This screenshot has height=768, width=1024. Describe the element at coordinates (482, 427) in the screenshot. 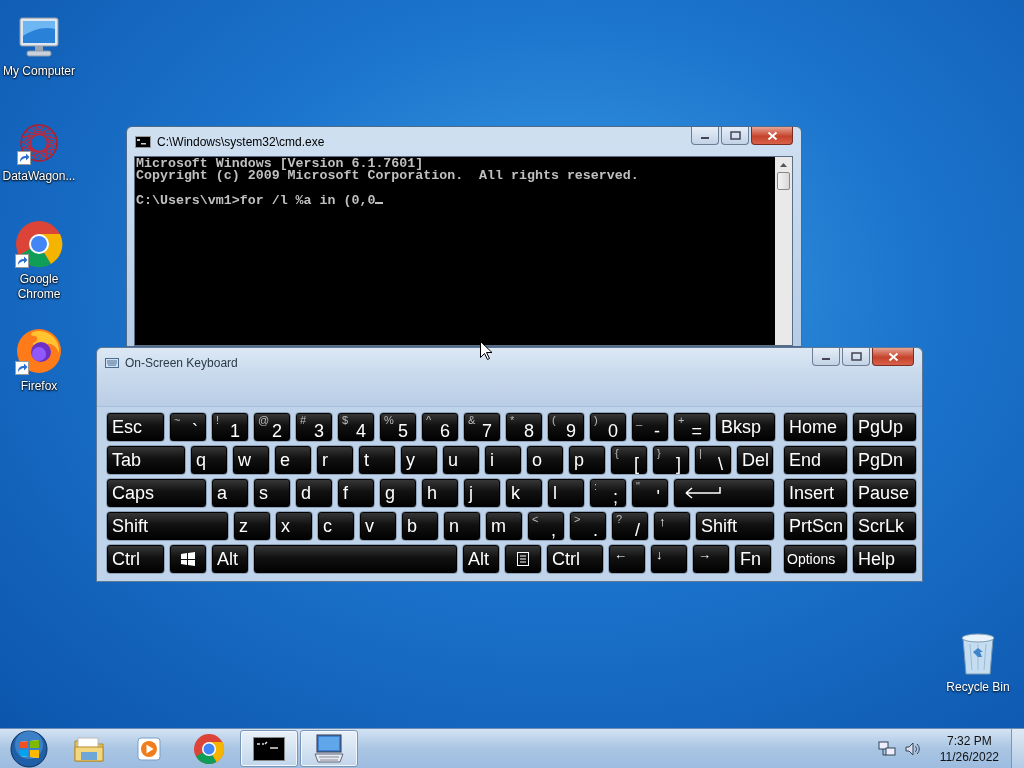

I see `keyboard-key: & 7` at that location.